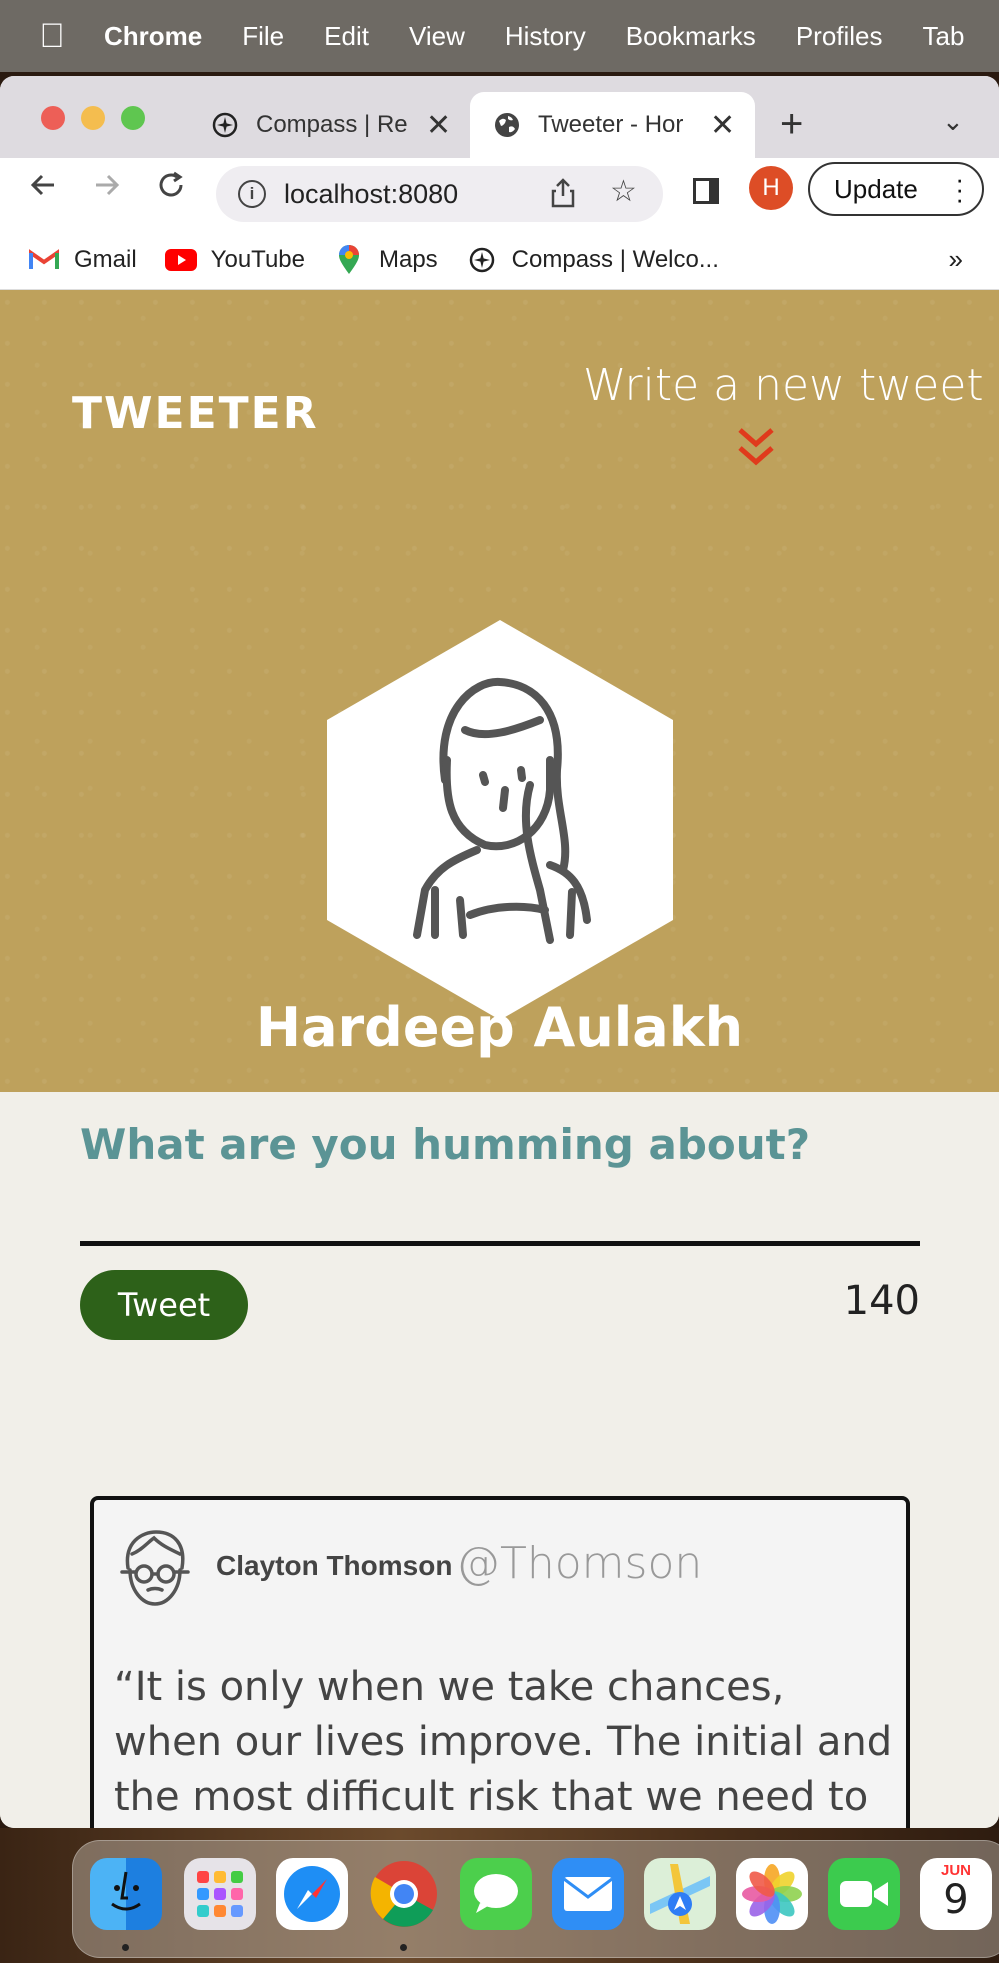 Image resolution: width=999 pixels, height=1963 pixels. What do you see at coordinates (500, 1218) in the screenshot?
I see `tweet-input` at bounding box center [500, 1218].